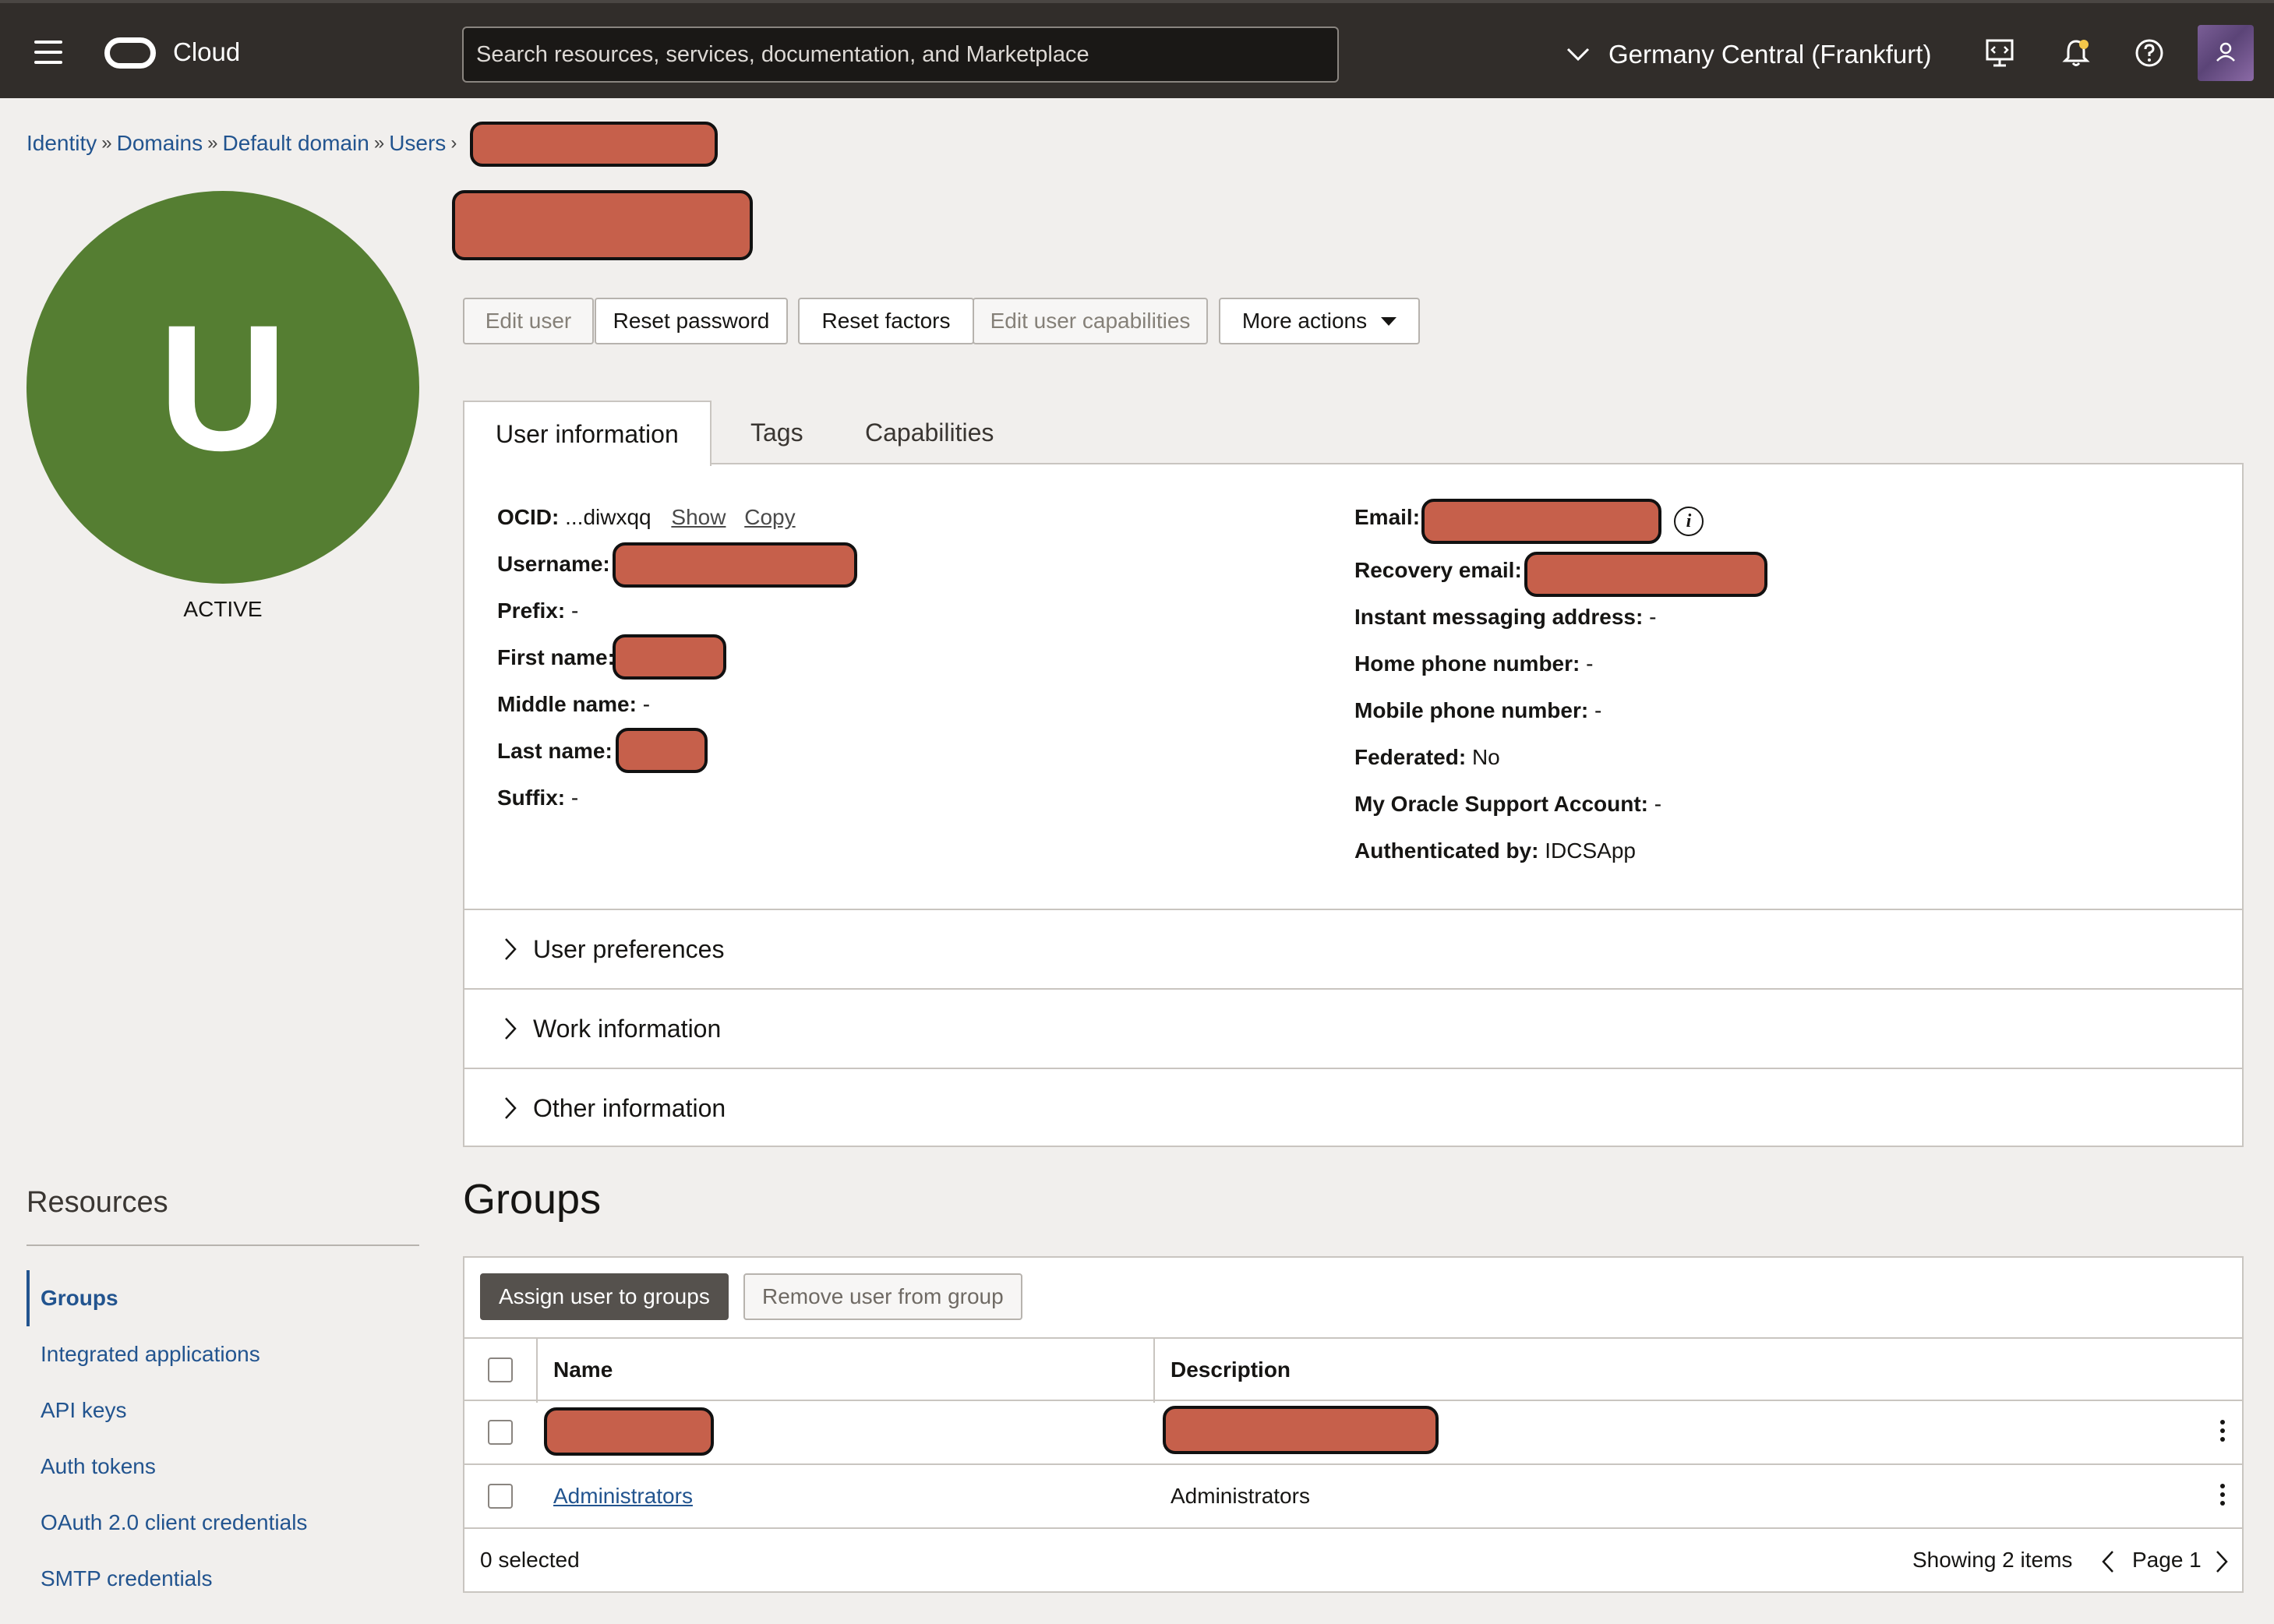  Describe the element at coordinates (1689, 521) in the screenshot. I see `info-icon: i` at that location.